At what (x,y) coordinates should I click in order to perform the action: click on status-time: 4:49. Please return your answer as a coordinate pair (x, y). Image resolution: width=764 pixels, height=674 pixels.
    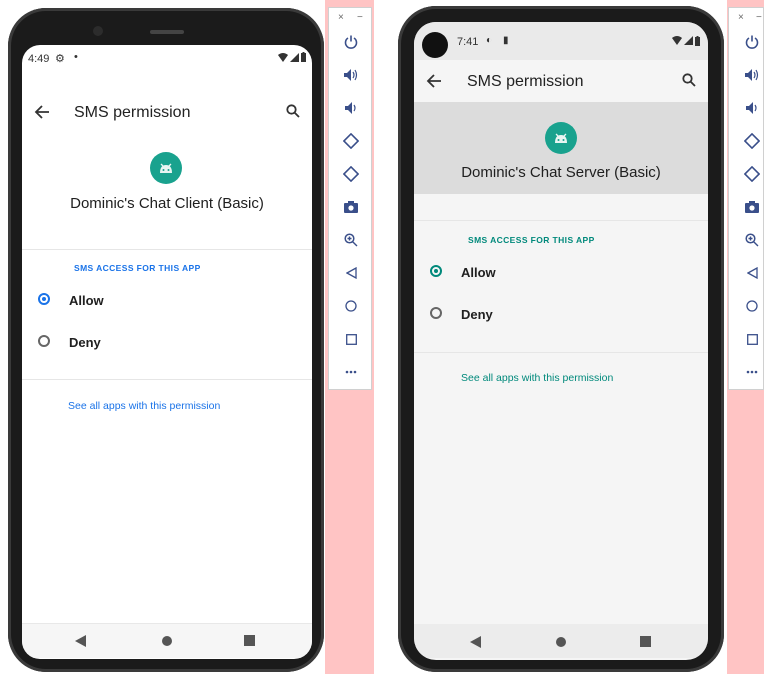
    Looking at the image, I should click on (39, 59).